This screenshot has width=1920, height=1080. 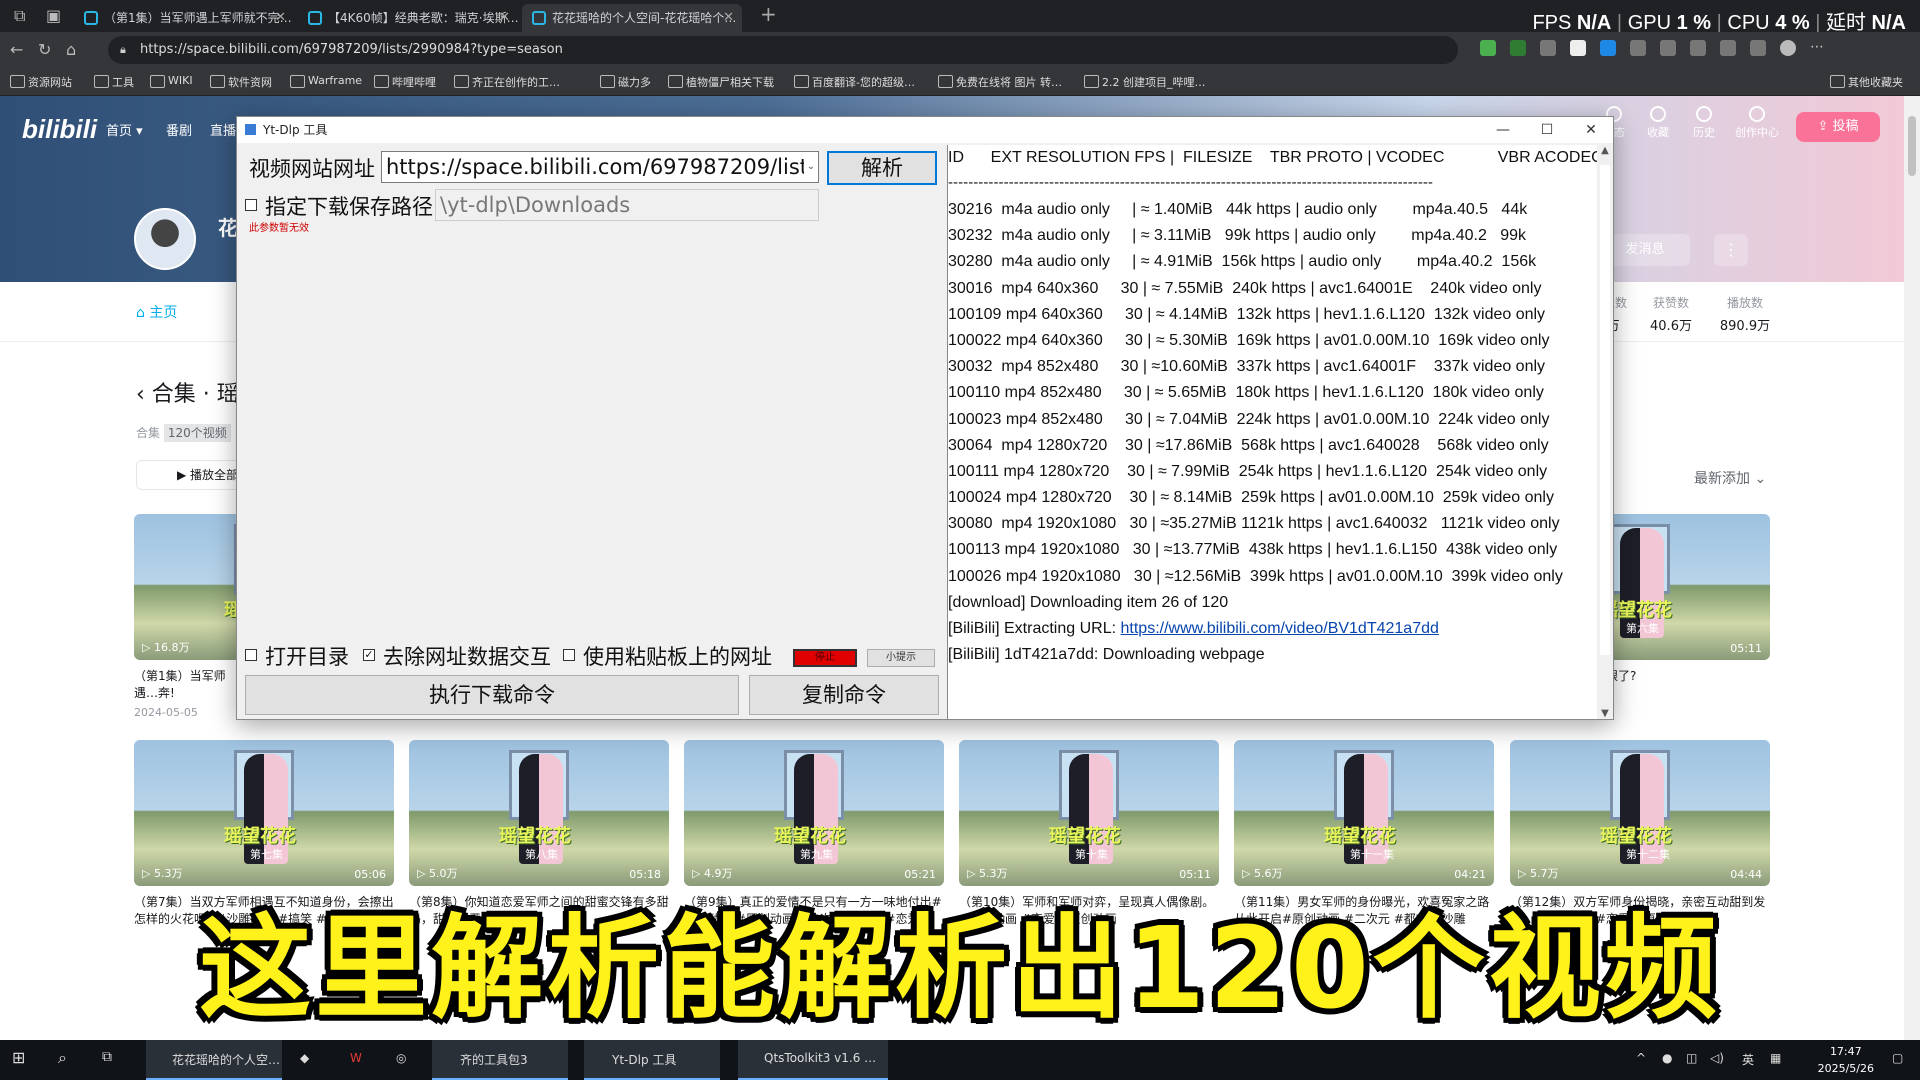 I want to click on browser-tab-3: 花花瑶哈的个人空间-花花瑶哈个… ✕, so click(x=632, y=18).